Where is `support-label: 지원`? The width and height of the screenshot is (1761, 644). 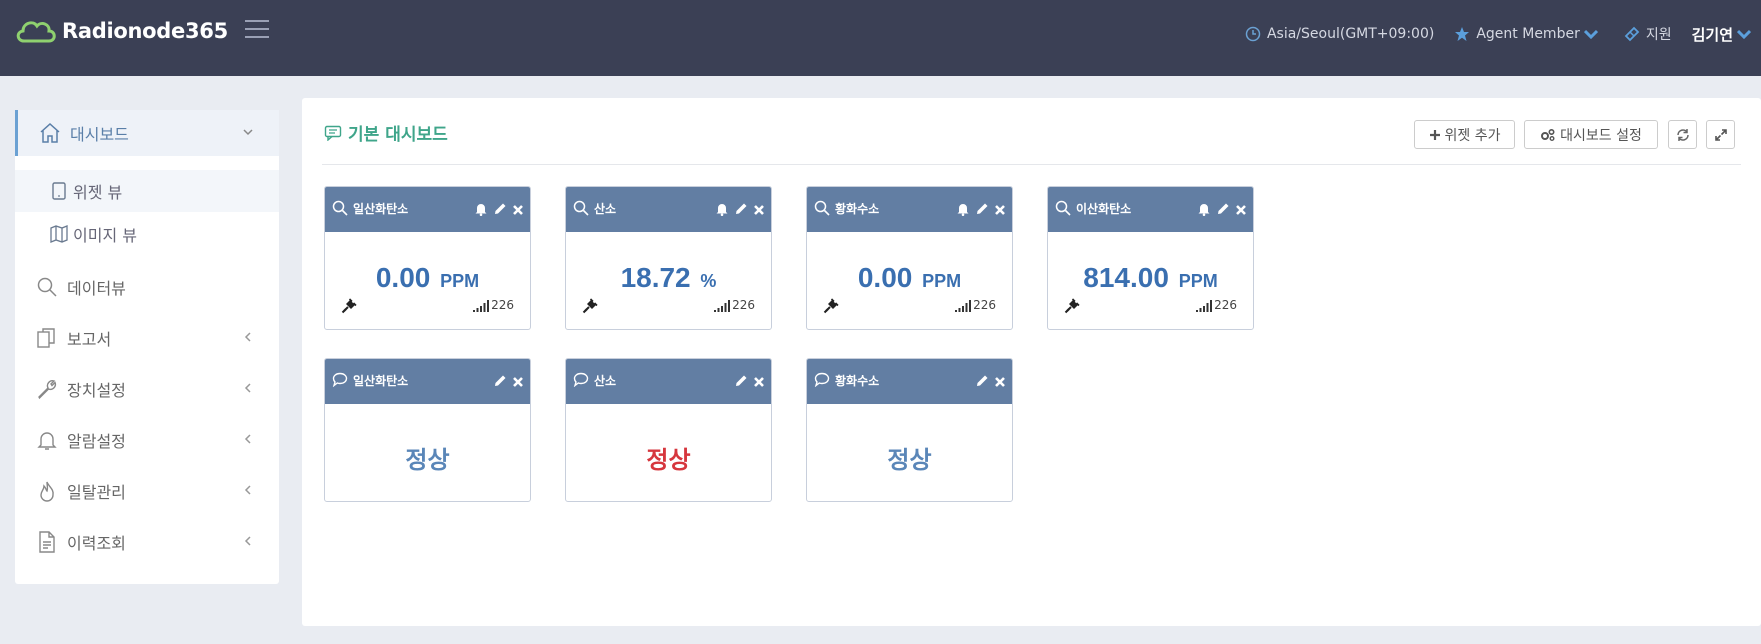
support-label: 지원 is located at coordinates (1658, 35).